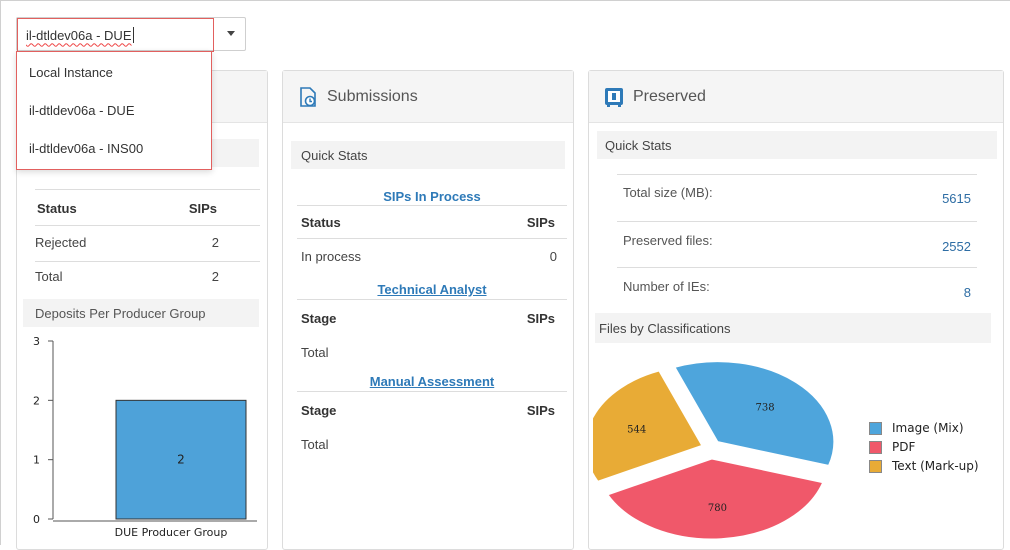  Describe the element at coordinates (145, 437) in the screenshot. I see `deposits-bar-chart: 0 1 2 3 2 DUE Producer Group` at that location.